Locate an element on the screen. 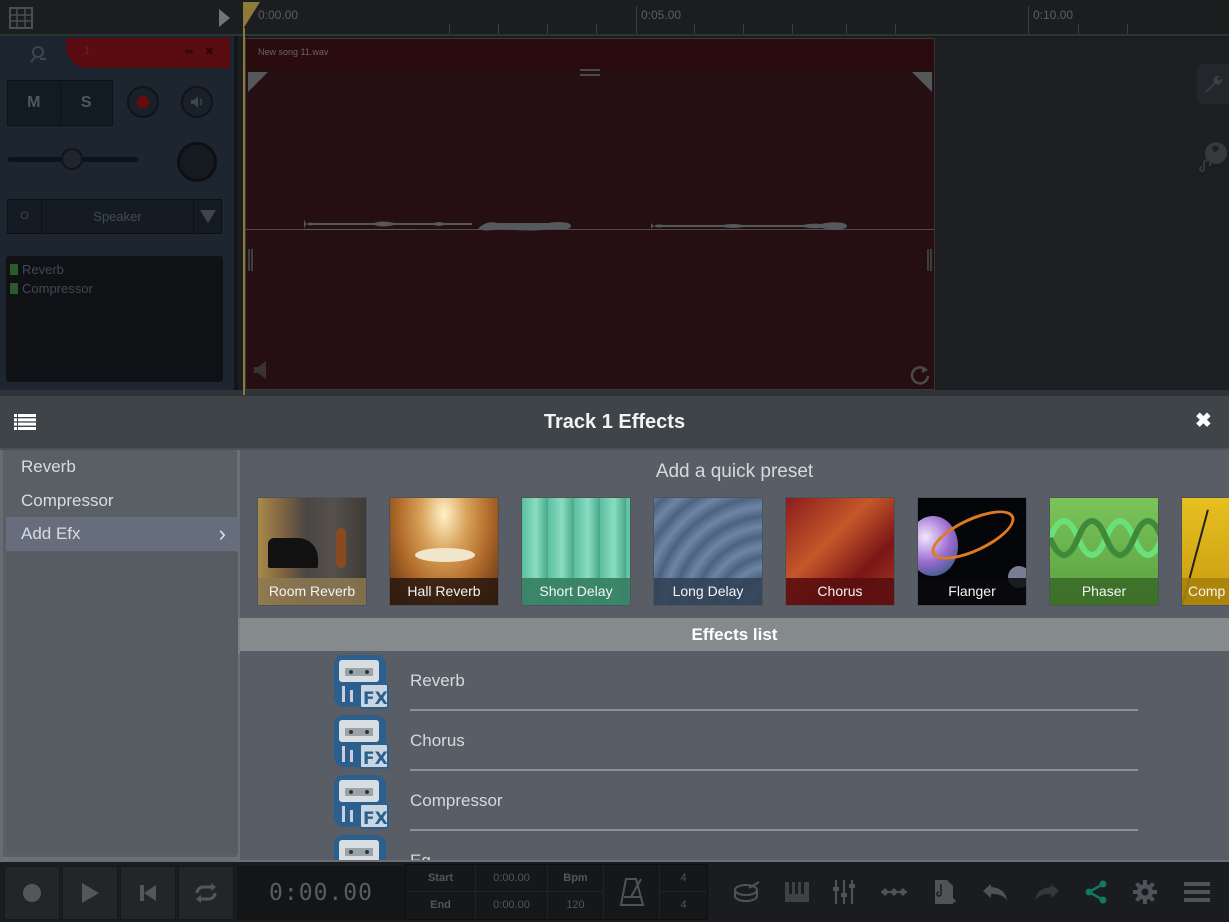 Image resolution: width=1229 pixels, height=922 pixels. effect-list-item-compressor: FX Compressor is located at coordinates (734, 801).